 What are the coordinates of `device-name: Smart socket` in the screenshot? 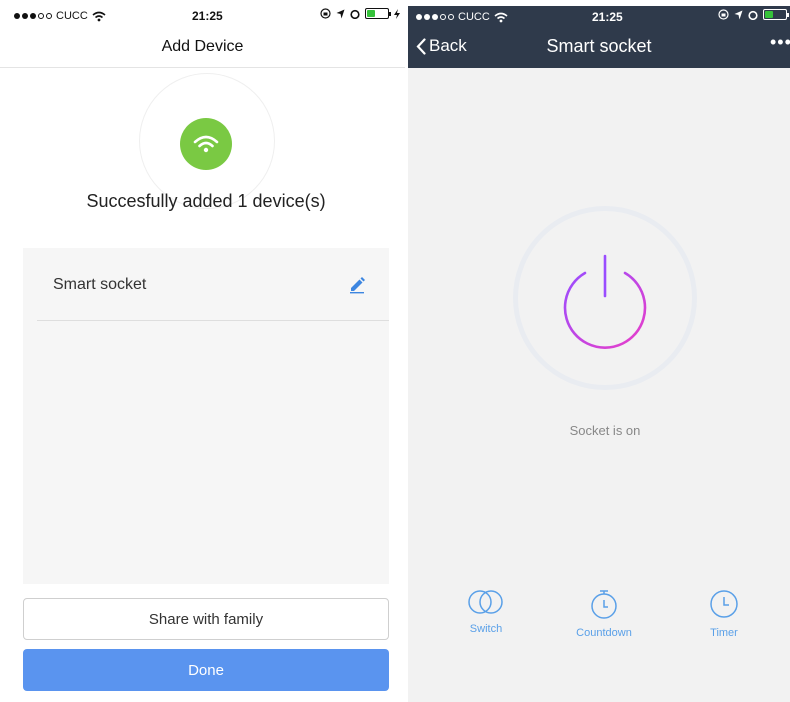 It's located at (100, 284).